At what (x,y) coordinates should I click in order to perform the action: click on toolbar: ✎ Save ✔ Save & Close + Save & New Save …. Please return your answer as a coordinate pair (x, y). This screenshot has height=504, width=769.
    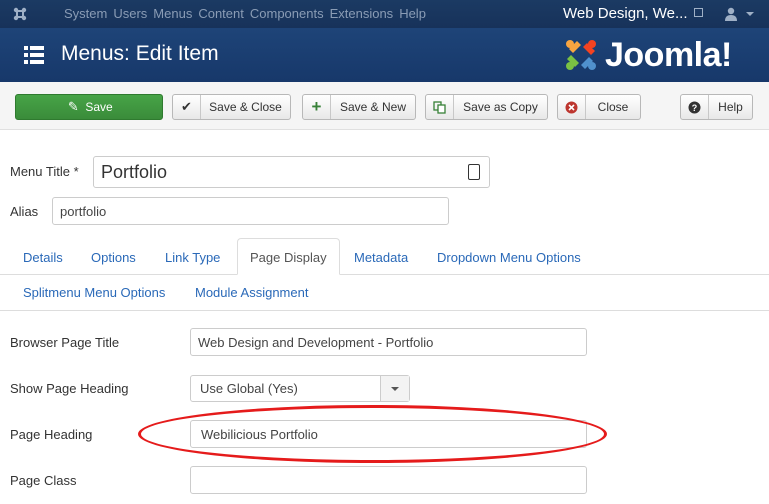
    Looking at the image, I should click on (384, 106).